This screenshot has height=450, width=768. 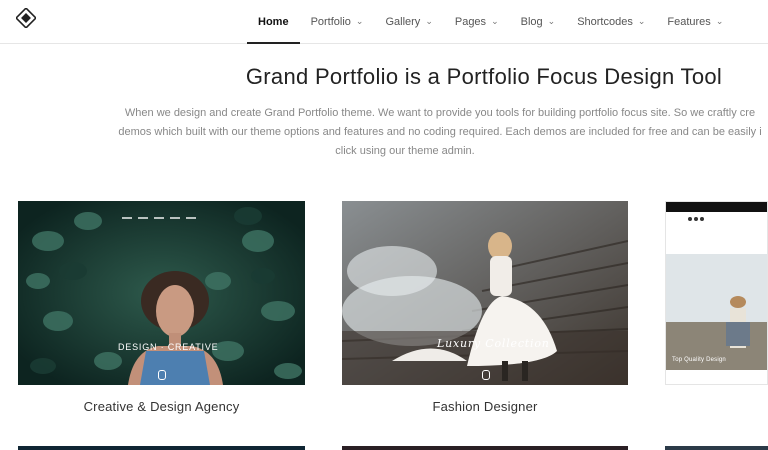 I want to click on demo-thumbnail: Top Quality Design, so click(x=716, y=293).